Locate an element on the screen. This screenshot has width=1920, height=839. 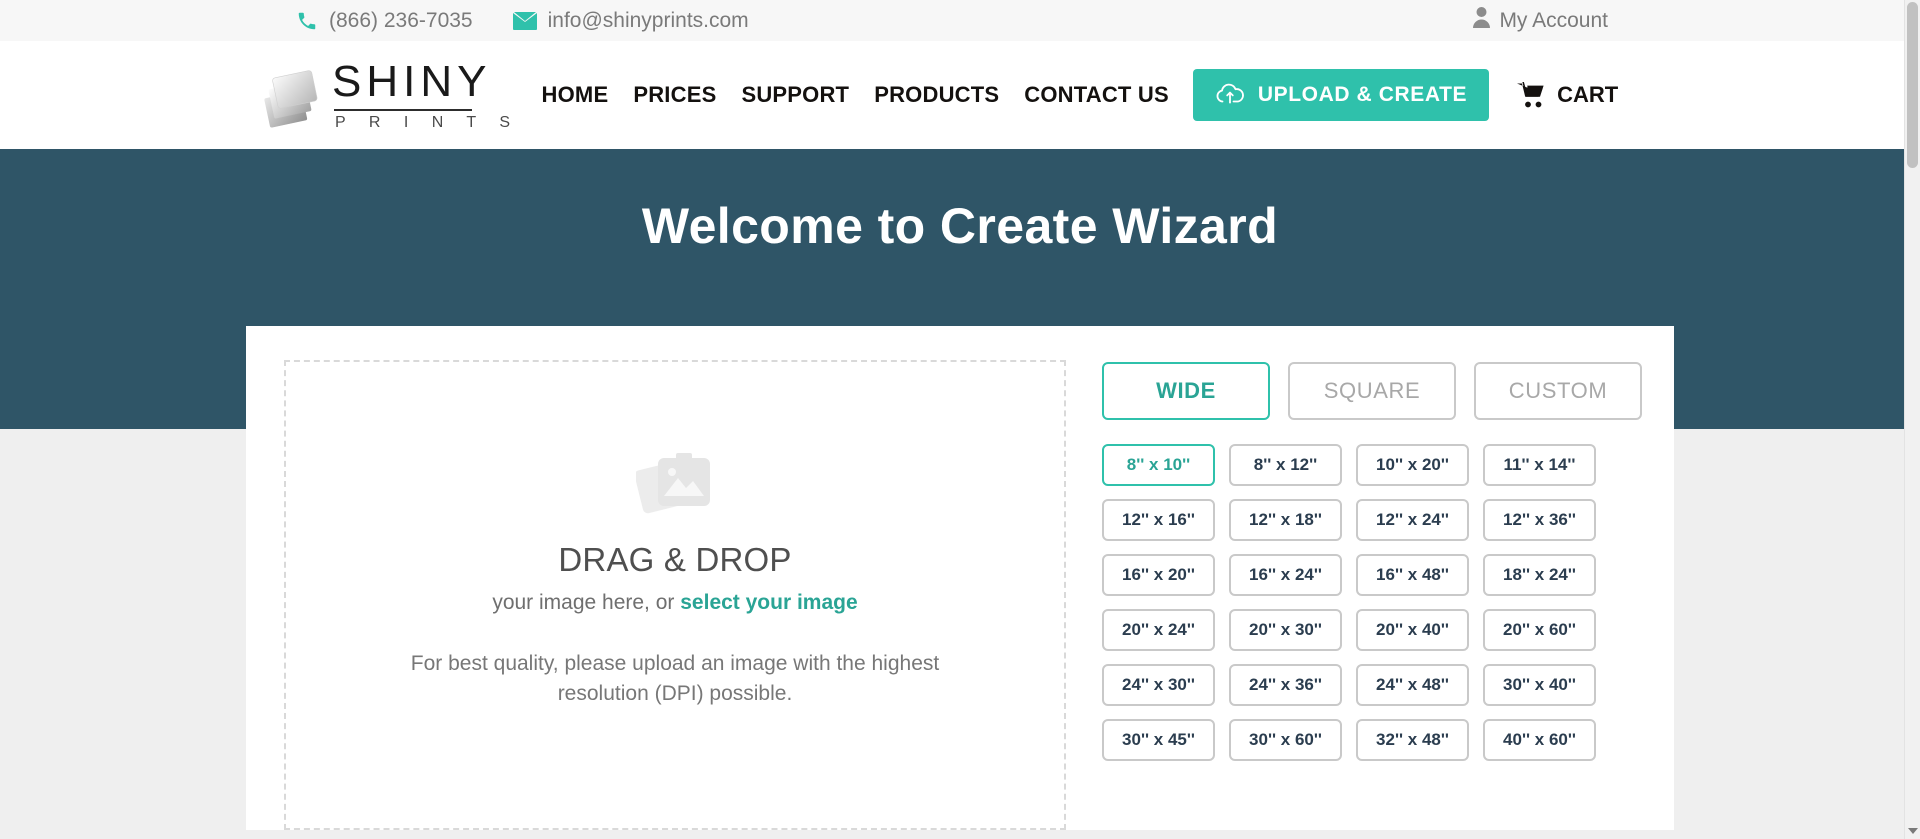
phone-contact: (866) 236-7035 is located at coordinates (384, 21).